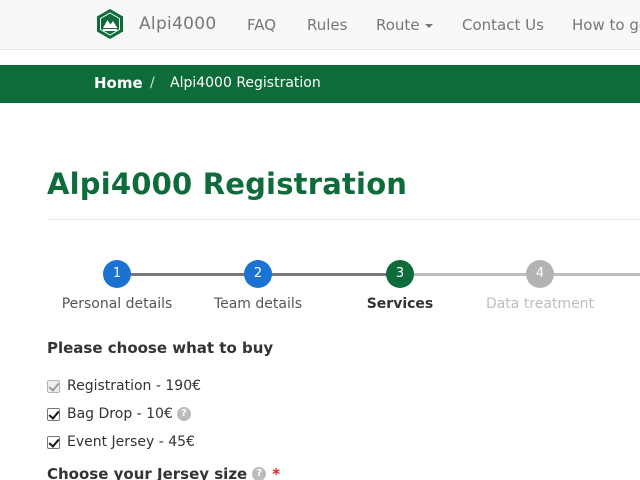  Describe the element at coordinates (53, 442) in the screenshot. I see `event-jersey-checkbox` at that location.